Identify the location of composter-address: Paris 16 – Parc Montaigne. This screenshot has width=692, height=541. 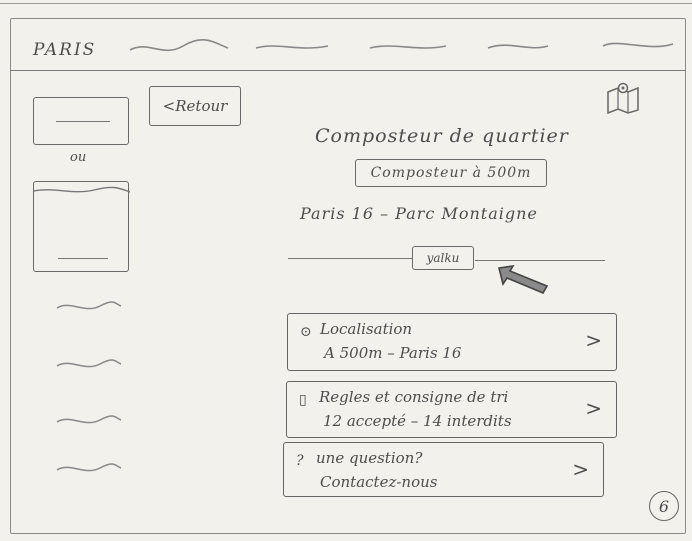
(419, 213).